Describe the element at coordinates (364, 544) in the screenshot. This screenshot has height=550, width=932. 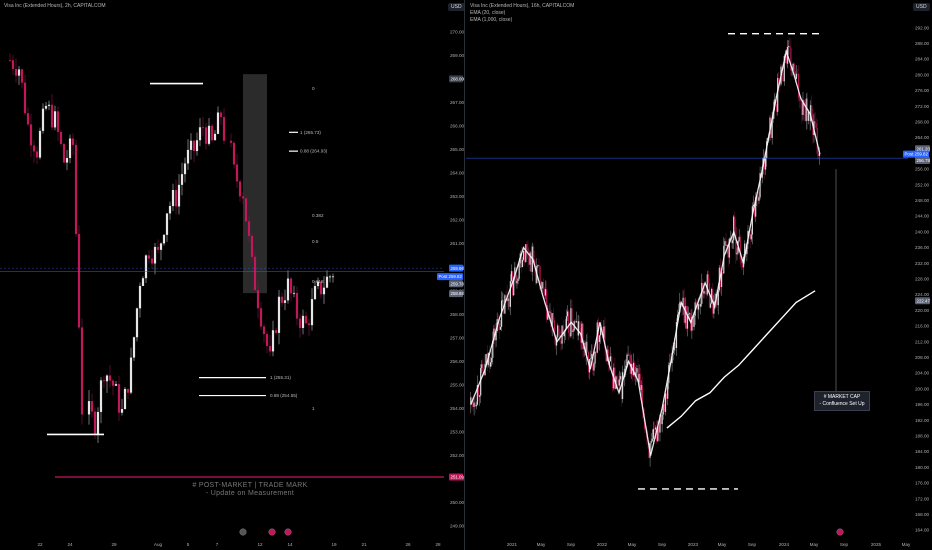
I see `time-tick-label: 21` at that location.